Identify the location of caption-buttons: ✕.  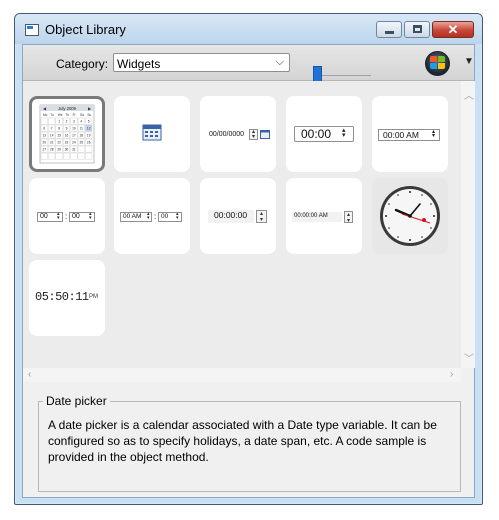
(424, 29).